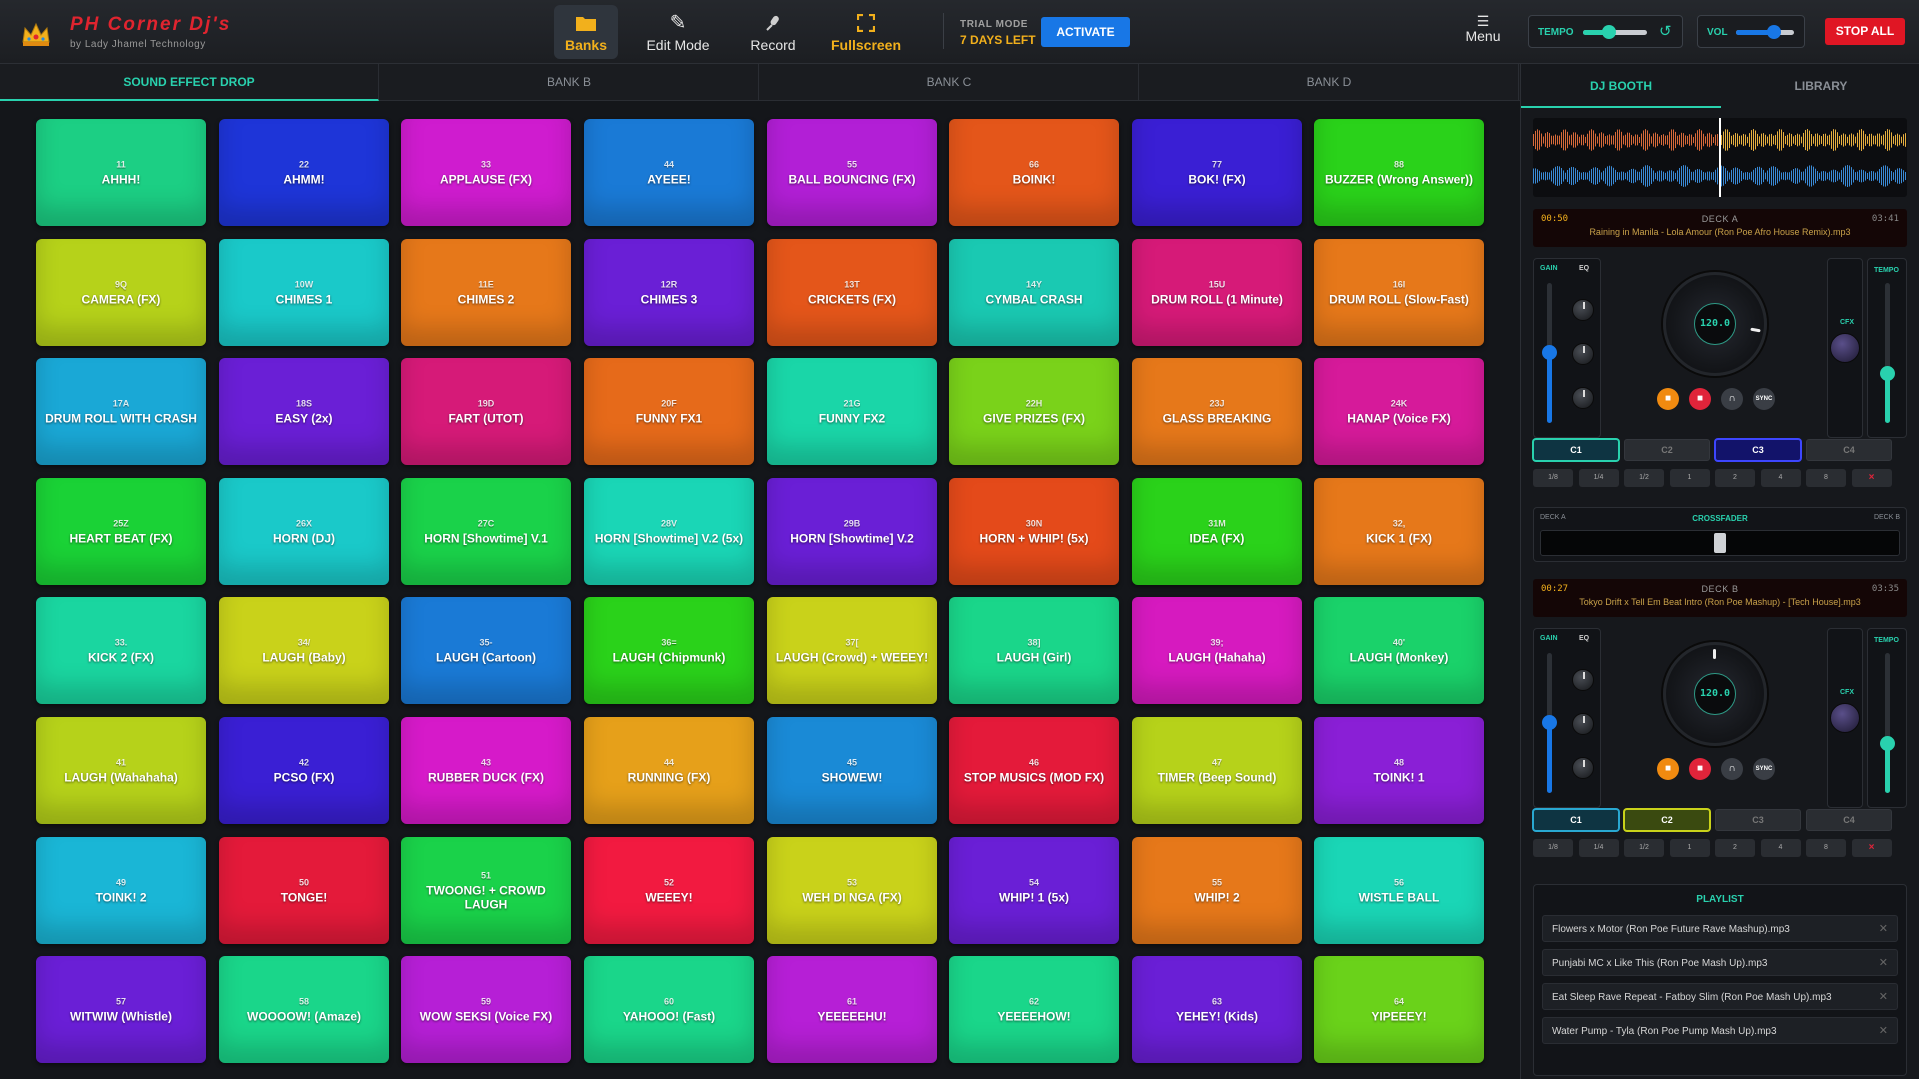 The image size is (1919, 1079). I want to click on tab-bank-d: BANK D, so click(1329, 82).